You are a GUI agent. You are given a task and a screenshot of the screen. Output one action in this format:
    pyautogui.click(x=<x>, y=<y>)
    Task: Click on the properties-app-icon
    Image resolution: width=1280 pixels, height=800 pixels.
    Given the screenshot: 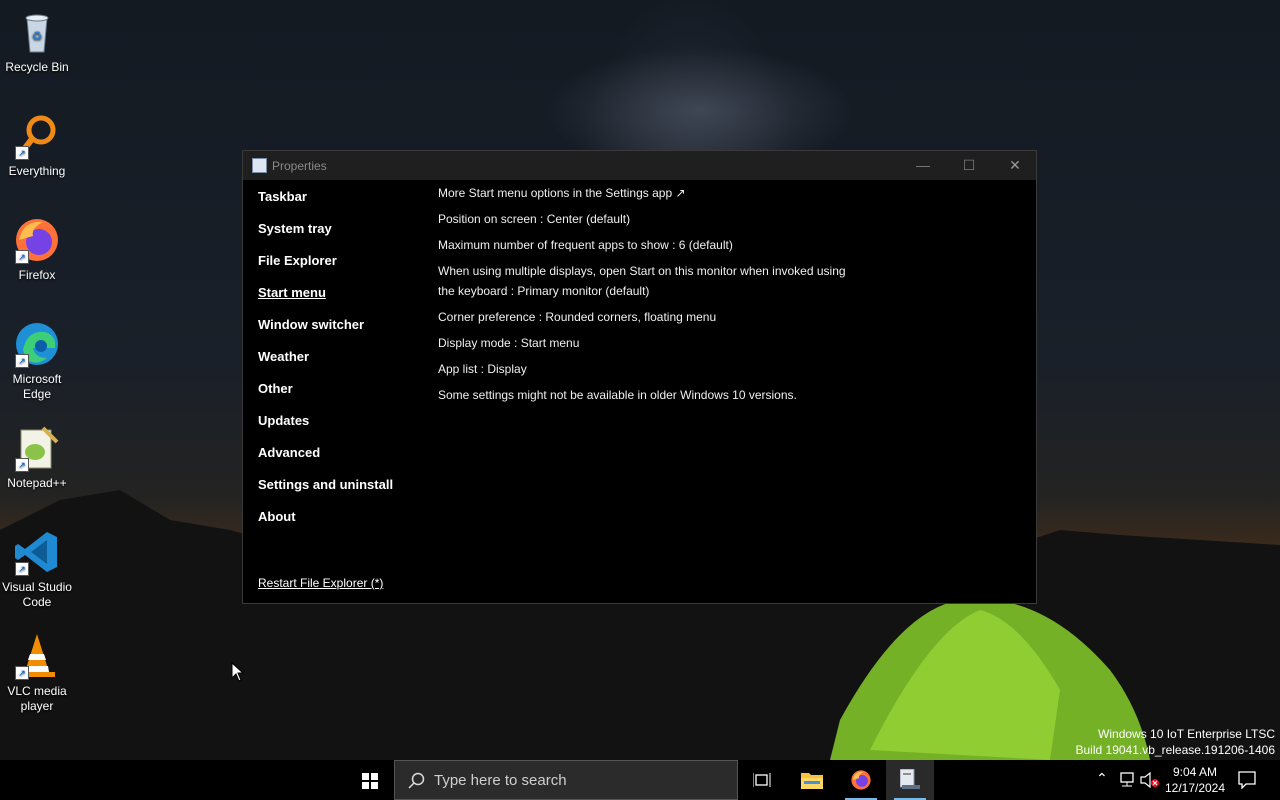 What is the action you would take?
    pyautogui.click(x=910, y=779)
    